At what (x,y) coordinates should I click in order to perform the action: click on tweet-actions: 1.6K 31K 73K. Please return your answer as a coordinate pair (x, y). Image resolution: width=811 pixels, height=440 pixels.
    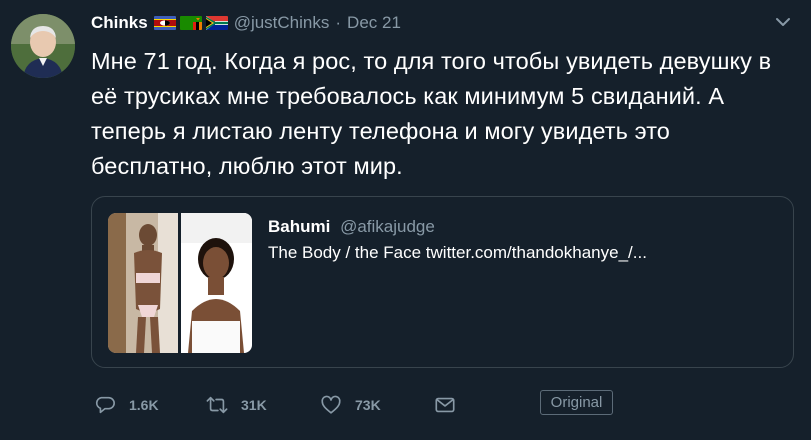
    Looking at the image, I should click on (319, 405).